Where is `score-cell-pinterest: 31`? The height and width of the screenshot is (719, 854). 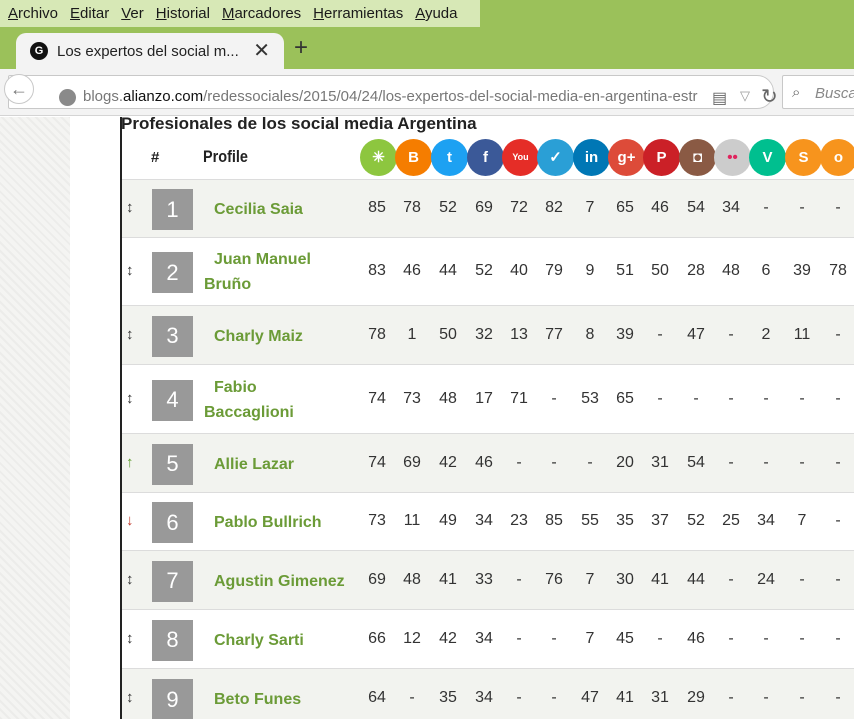
score-cell-pinterest: 31 is located at coordinates (660, 462).